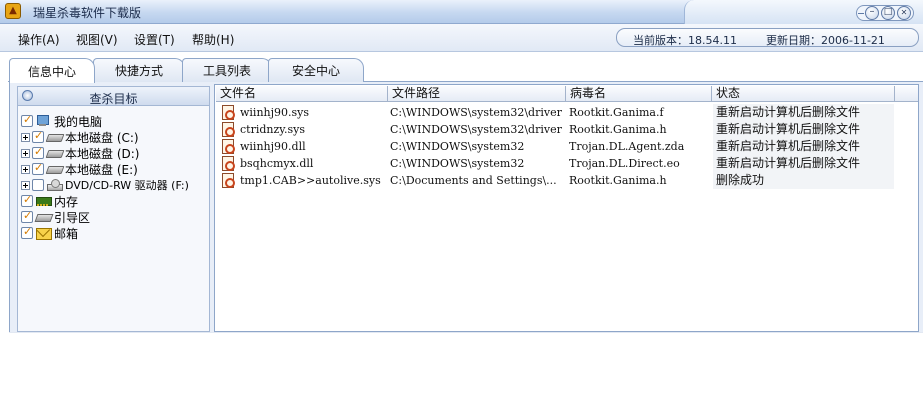  I want to click on maximize-button, so click(888, 13).